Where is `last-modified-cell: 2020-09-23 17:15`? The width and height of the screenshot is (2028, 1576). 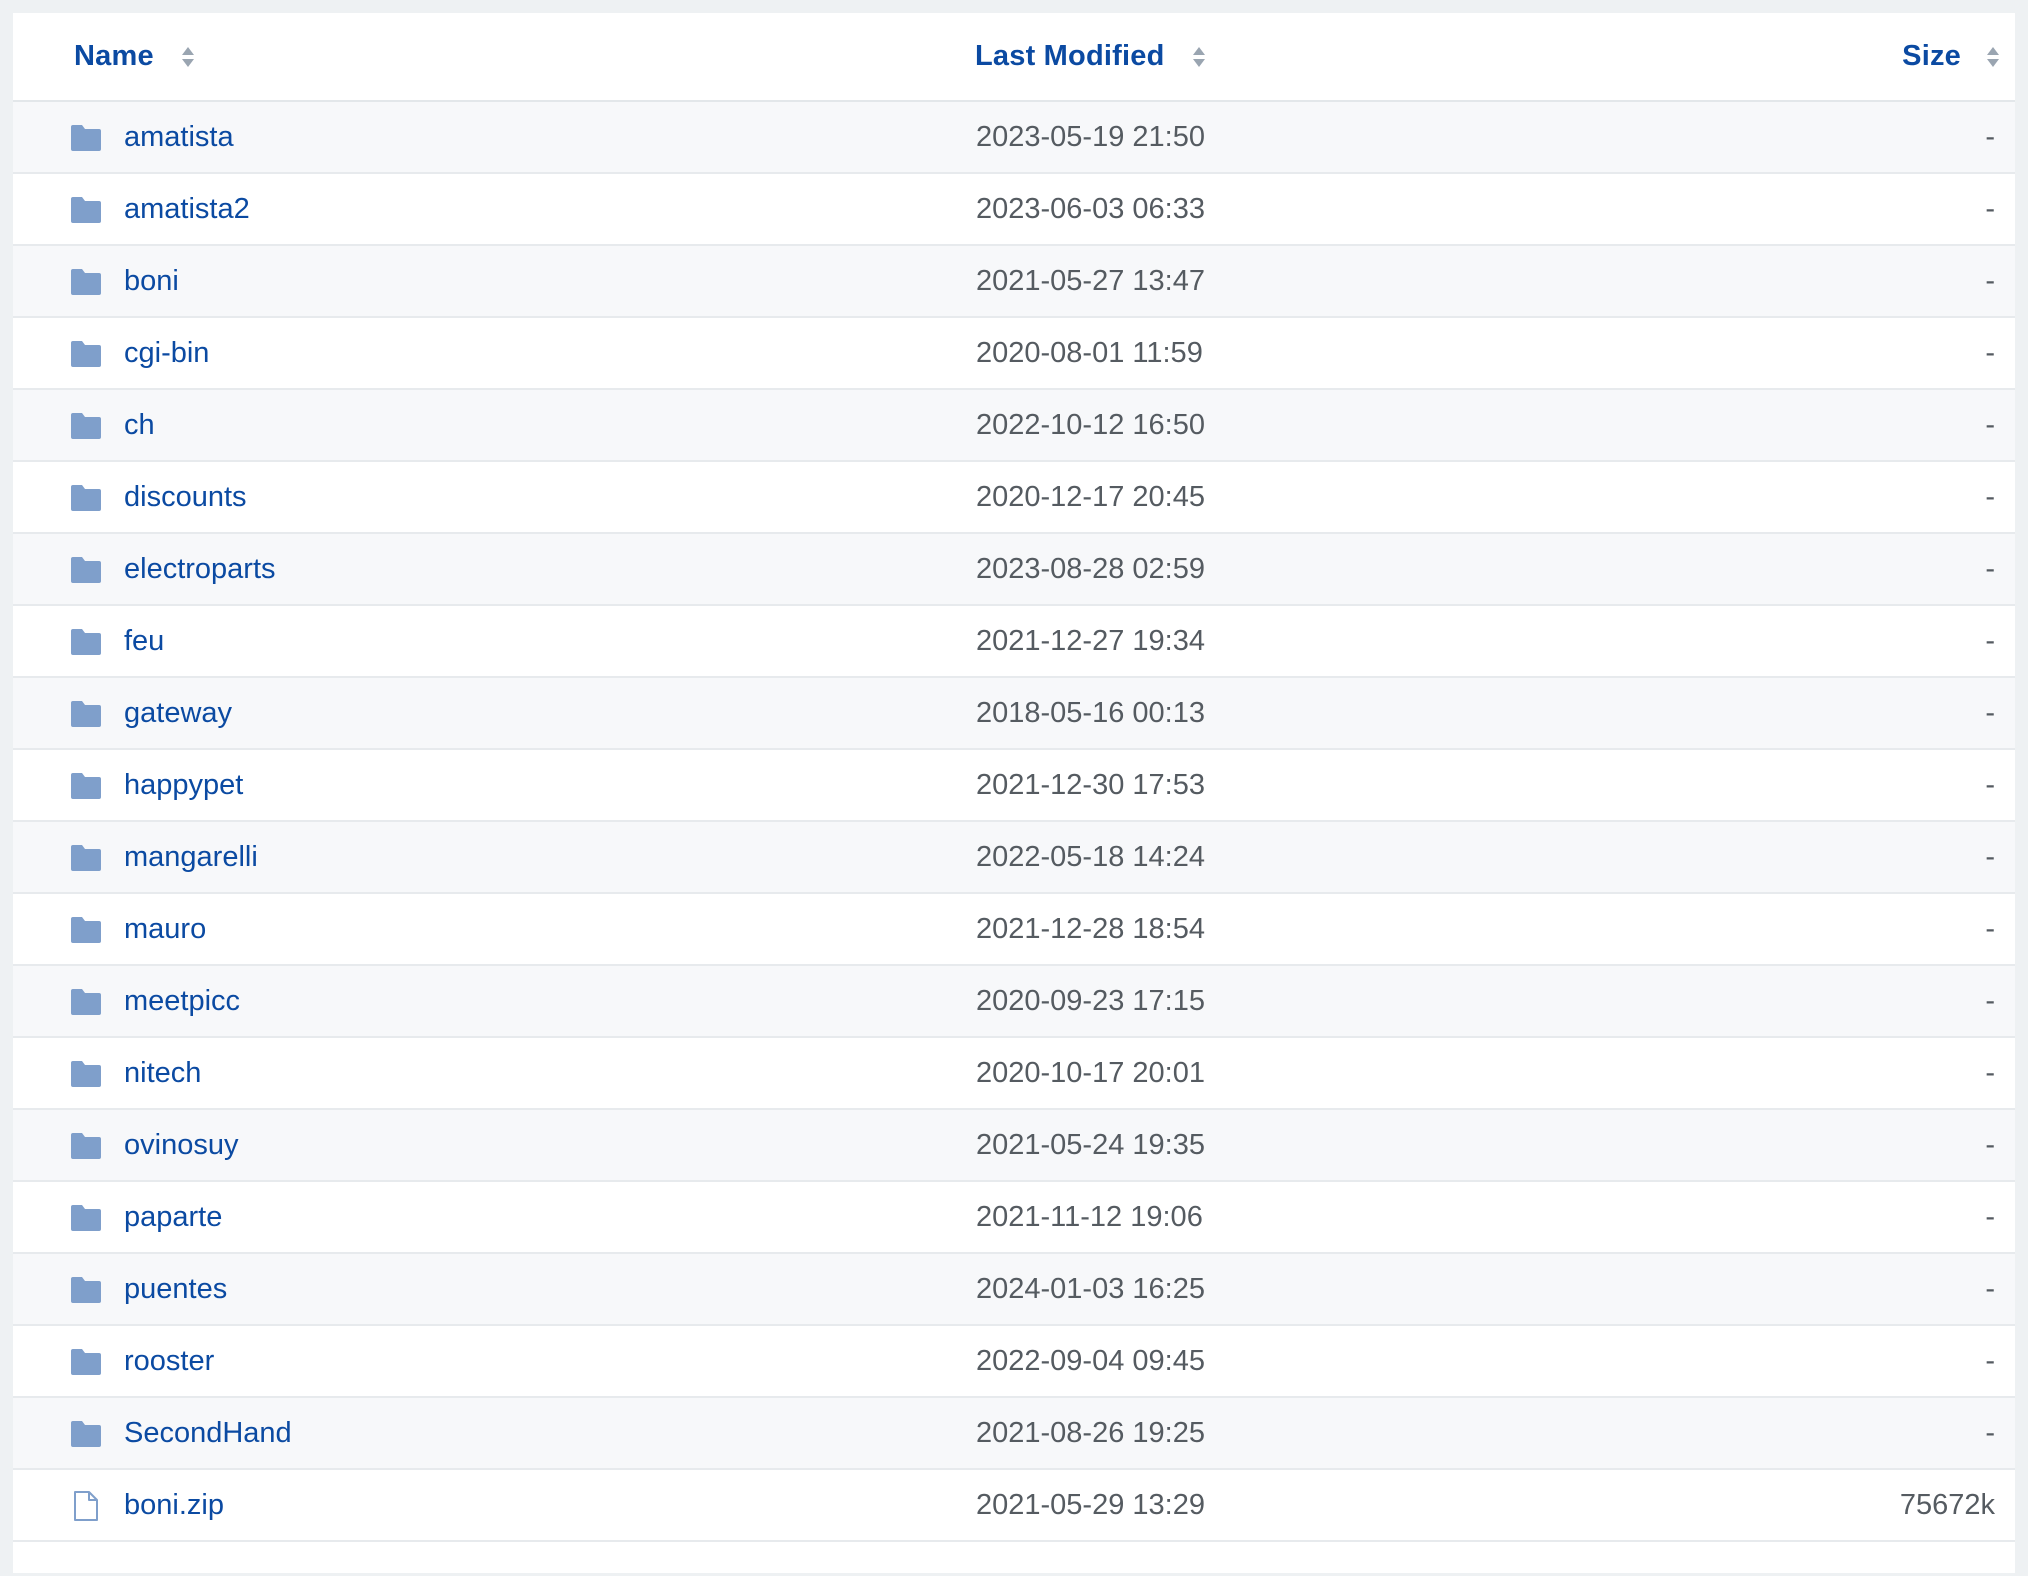
last-modified-cell: 2020-09-23 17:15 is located at coordinates (1090, 1001).